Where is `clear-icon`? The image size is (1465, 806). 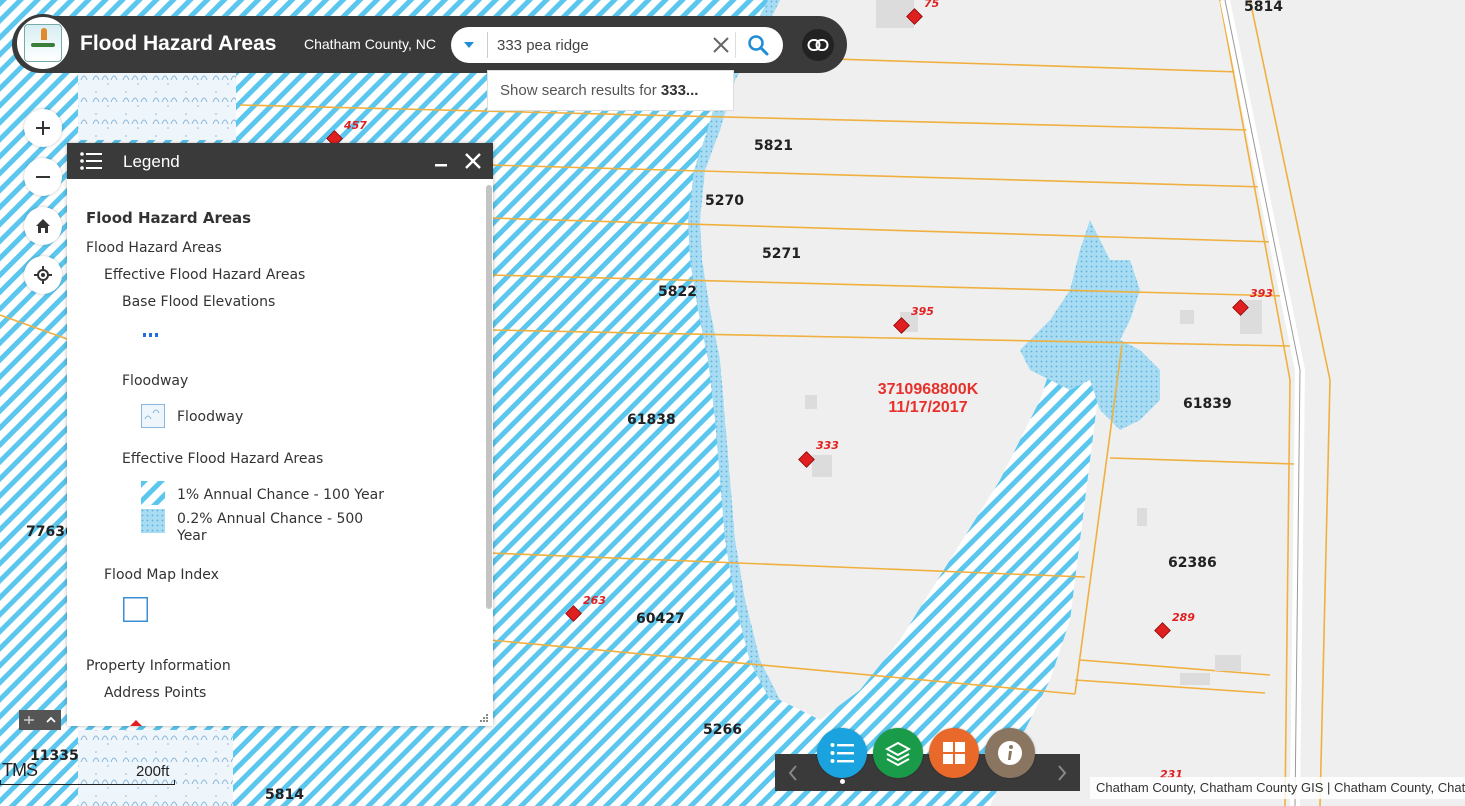 clear-icon is located at coordinates (721, 45).